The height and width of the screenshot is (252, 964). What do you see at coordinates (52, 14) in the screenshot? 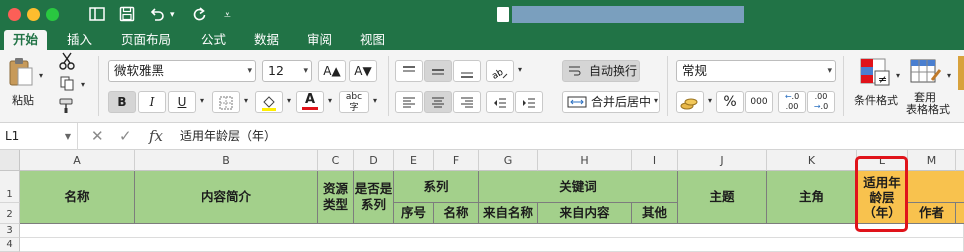
I see `zoom-window-button` at bounding box center [52, 14].